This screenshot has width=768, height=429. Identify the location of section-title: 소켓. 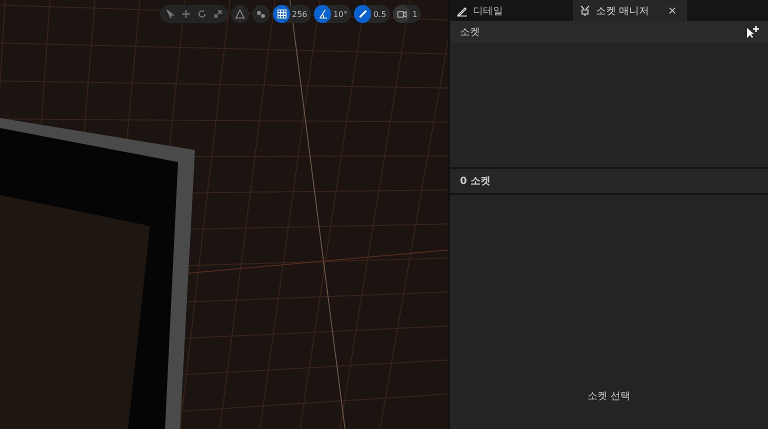
(470, 32).